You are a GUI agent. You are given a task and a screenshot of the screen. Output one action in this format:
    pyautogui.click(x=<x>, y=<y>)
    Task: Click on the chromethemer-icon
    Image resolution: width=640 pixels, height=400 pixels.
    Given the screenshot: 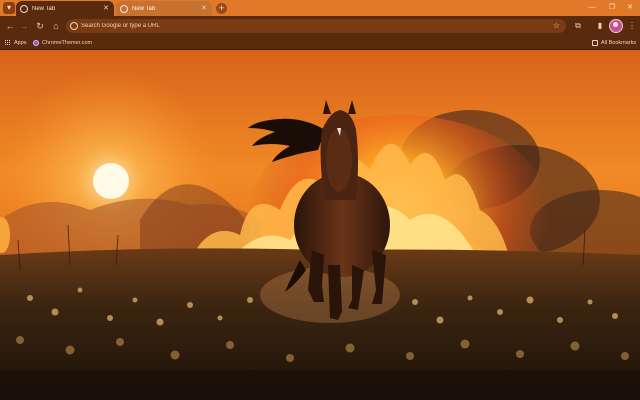 What is the action you would take?
    pyautogui.click(x=36, y=43)
    